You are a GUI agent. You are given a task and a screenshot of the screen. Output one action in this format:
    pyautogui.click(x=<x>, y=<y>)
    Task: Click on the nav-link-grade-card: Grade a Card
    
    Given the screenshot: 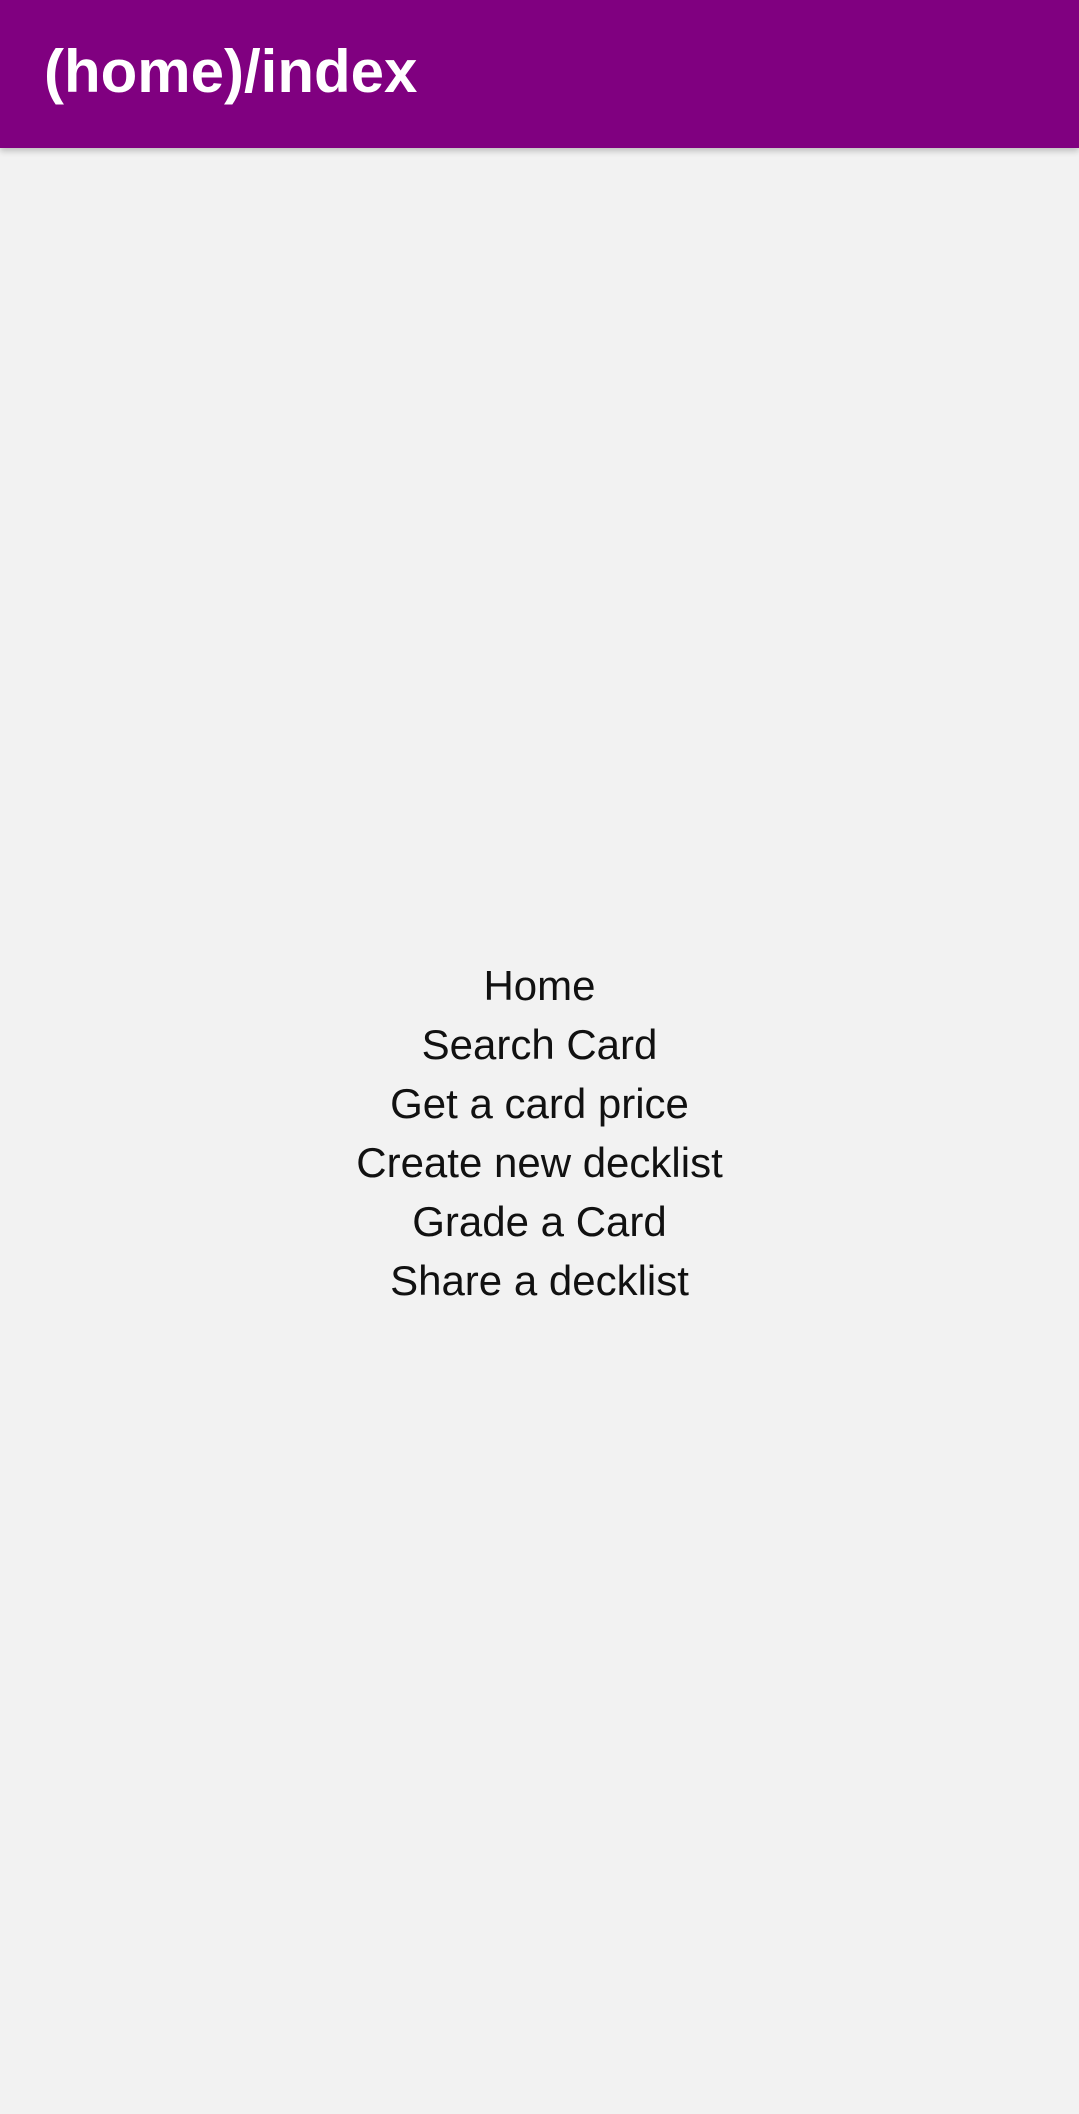 What is the action you would take?
    pyautogui.click(x=539, y=1221)
    